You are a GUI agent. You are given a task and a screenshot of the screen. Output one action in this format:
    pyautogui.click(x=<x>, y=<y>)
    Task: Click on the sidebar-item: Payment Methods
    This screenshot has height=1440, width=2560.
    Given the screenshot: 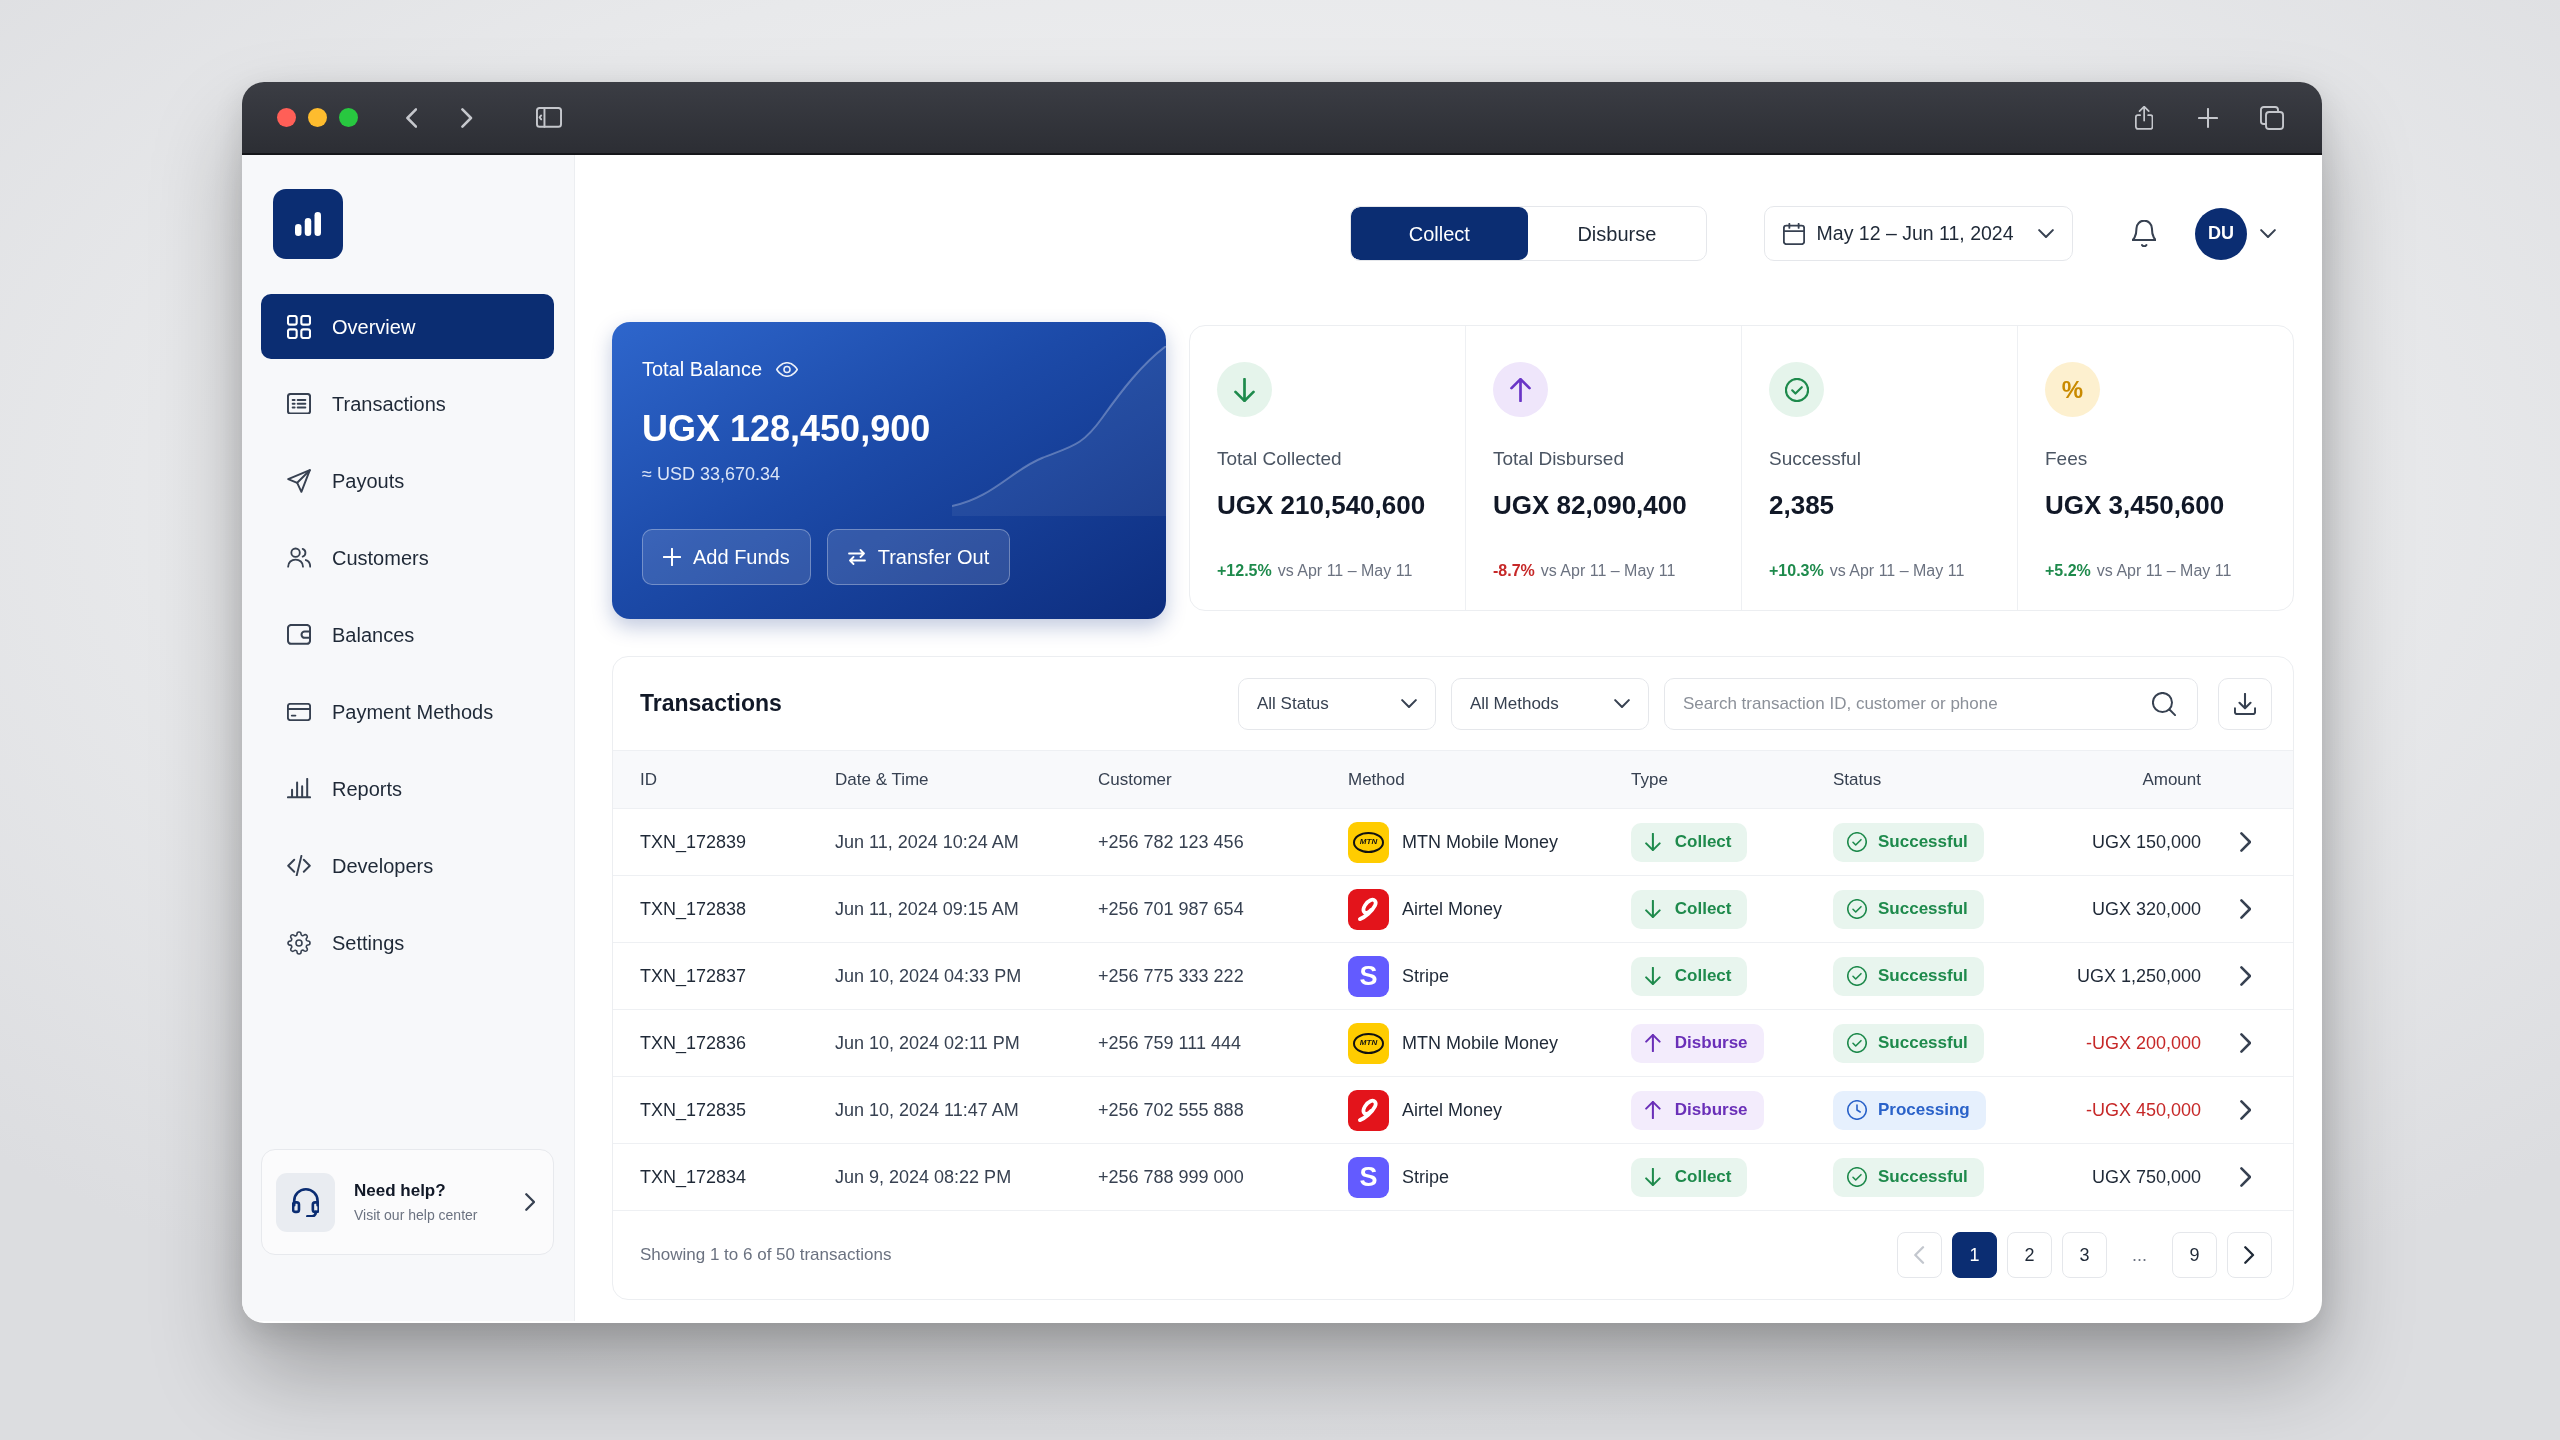 What is the action you would take?
    pyautogui.click(x=407, y=711)
    